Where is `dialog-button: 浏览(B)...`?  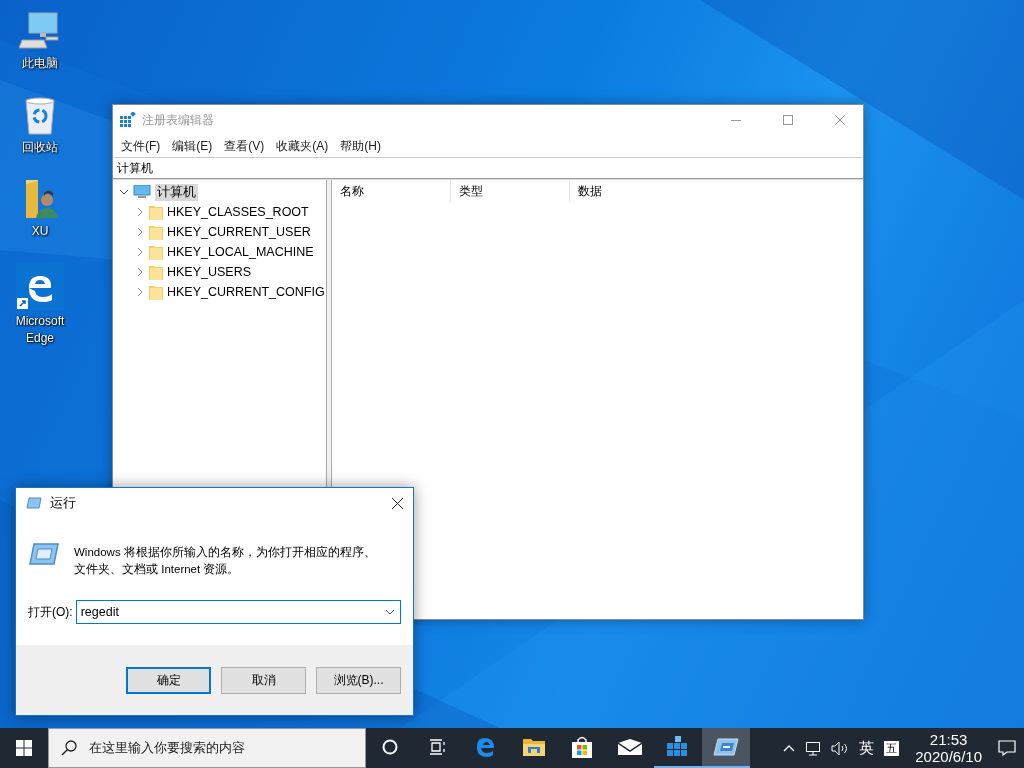
dialog-button: 浏览(B)... is located at coordinates (358, 680).